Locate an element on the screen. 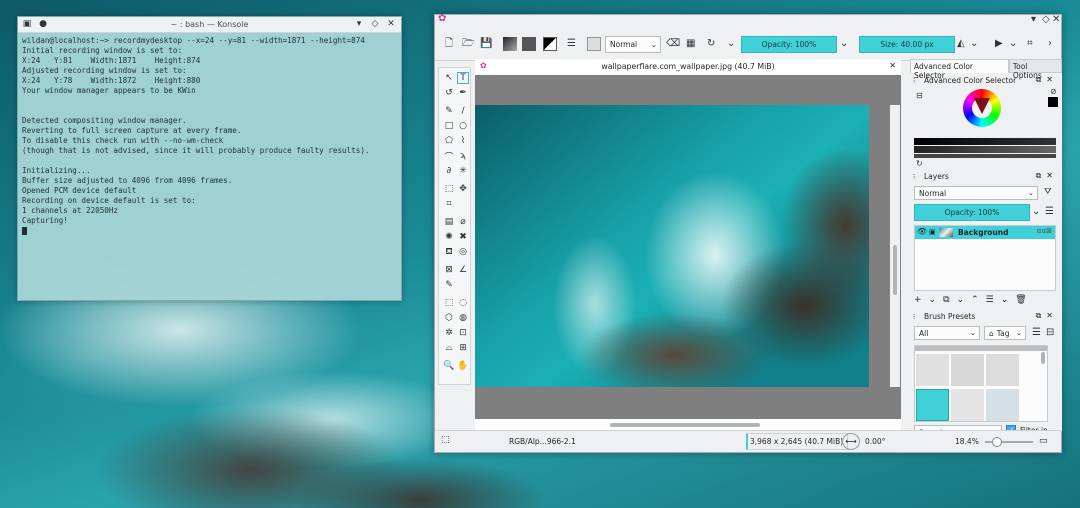 The image size is (1080, 508). brush-preset-item-selected is located at coordinates (932, 405).